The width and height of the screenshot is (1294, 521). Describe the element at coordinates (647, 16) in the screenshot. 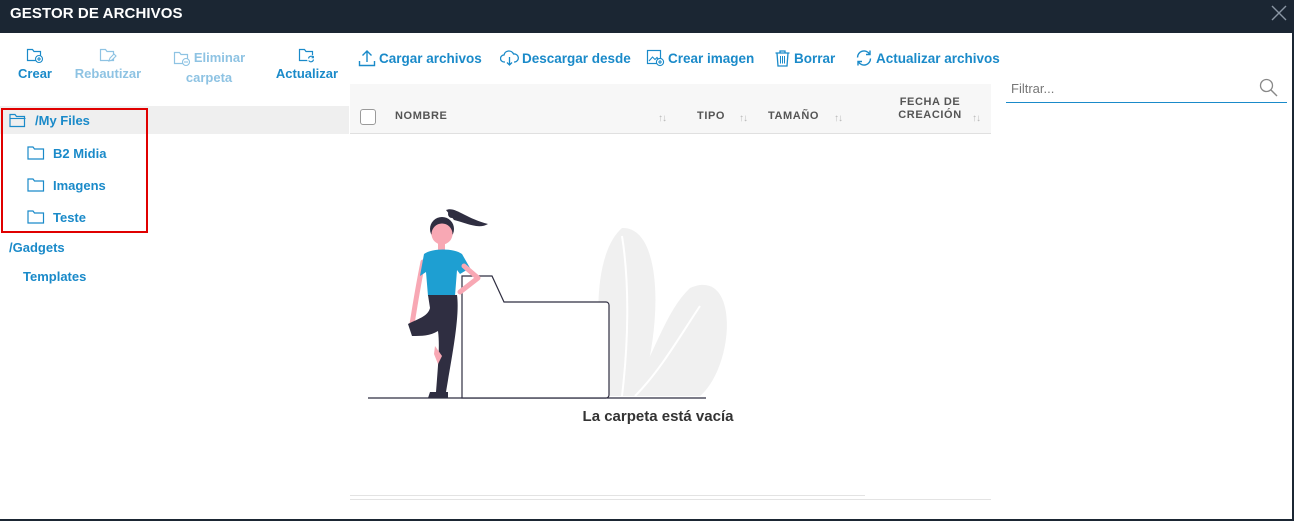

I see `window-titlebar: GESTOR DE ARCHIVOS` at that location.